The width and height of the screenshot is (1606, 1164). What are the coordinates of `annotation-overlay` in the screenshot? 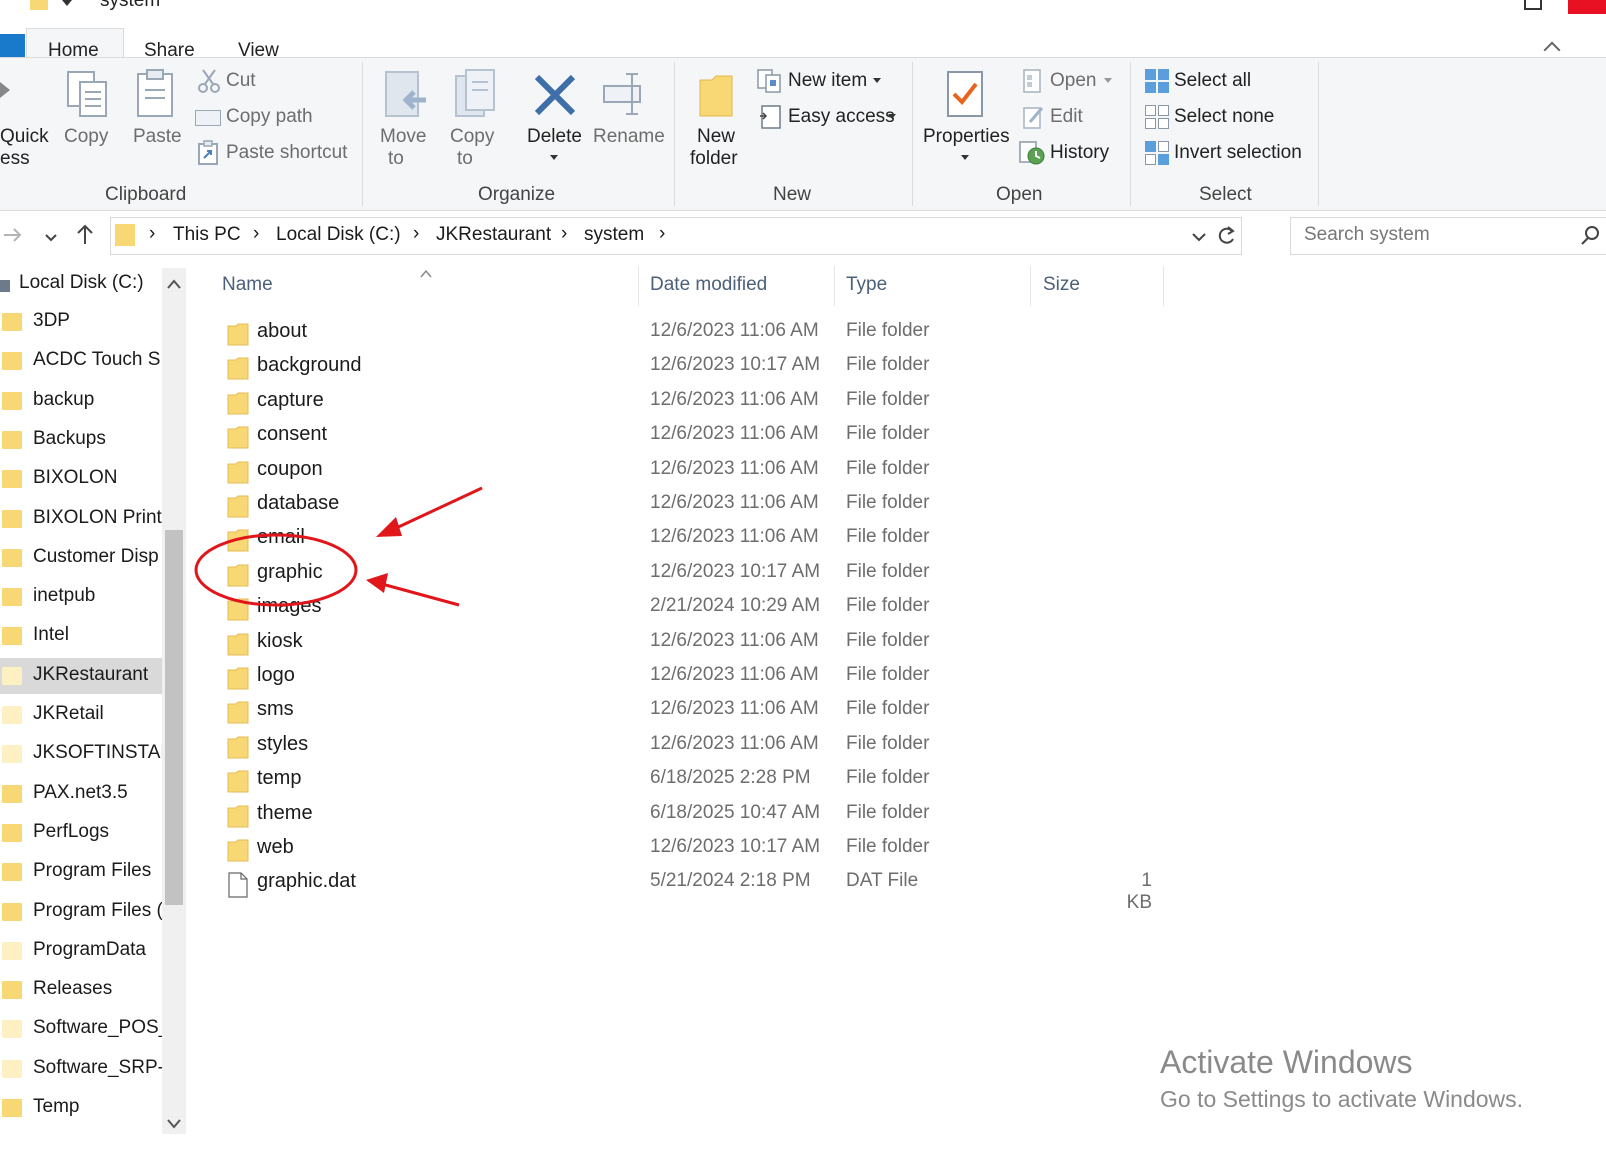 It's located at (338, 546).